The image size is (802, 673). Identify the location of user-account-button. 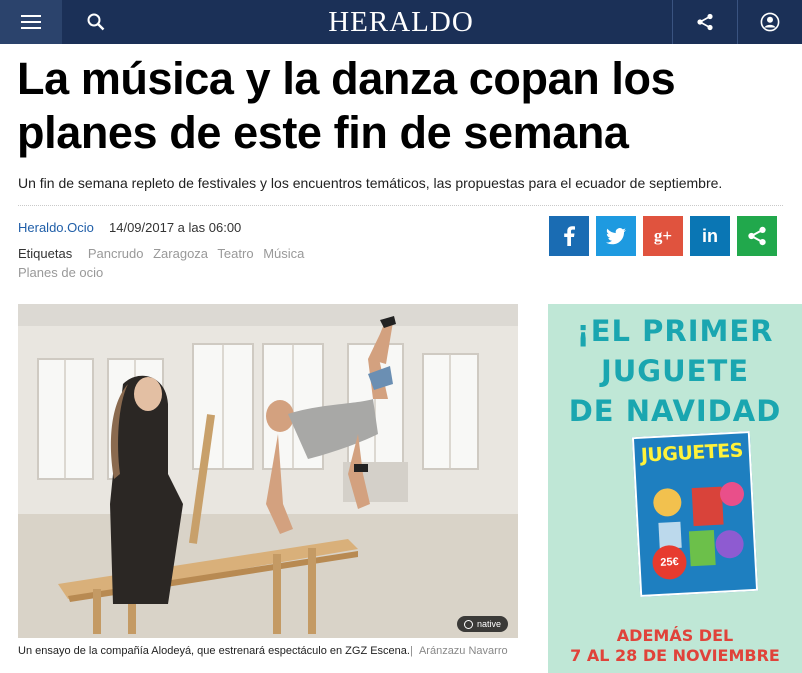
(769, 22).